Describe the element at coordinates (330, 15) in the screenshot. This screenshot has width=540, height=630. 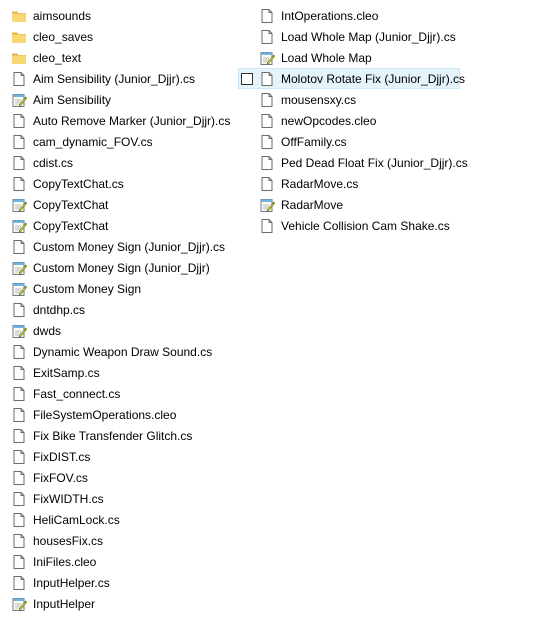
I see `file-name: IntOperations.cleo` at that location.